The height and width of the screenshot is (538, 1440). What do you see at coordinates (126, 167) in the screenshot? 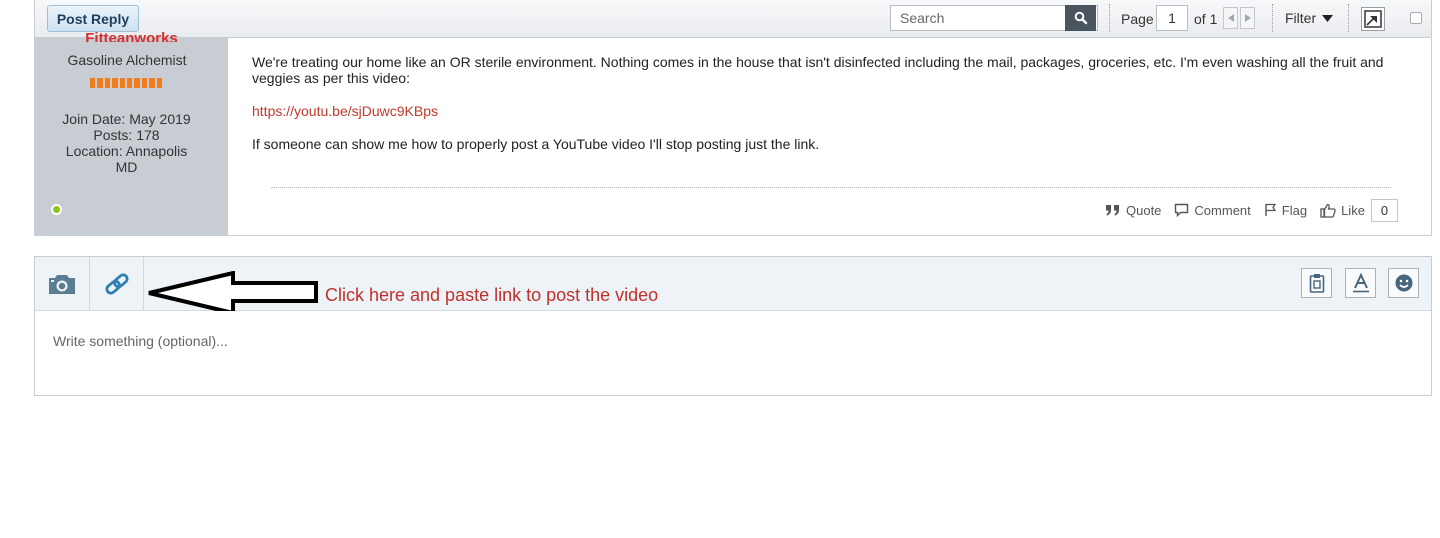
I see `location-line-2: MD` at bounding box center [126, 167].